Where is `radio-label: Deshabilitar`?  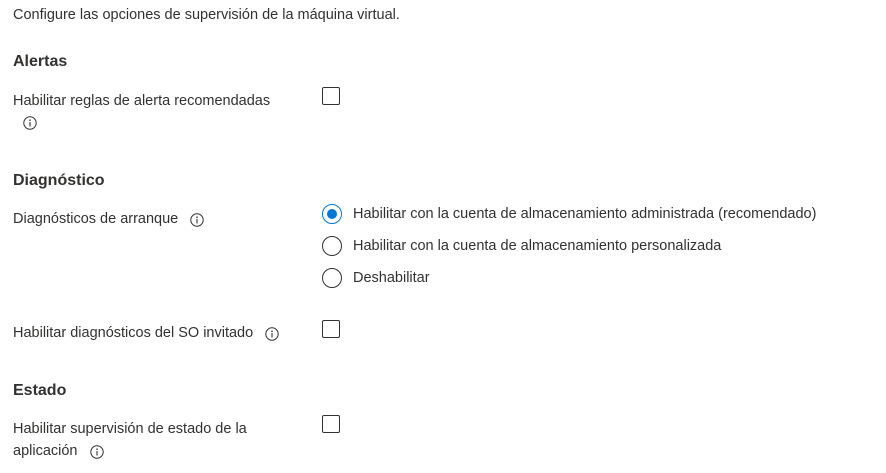 radio-label: Deshabilitar is located at coordinates (391, 278).